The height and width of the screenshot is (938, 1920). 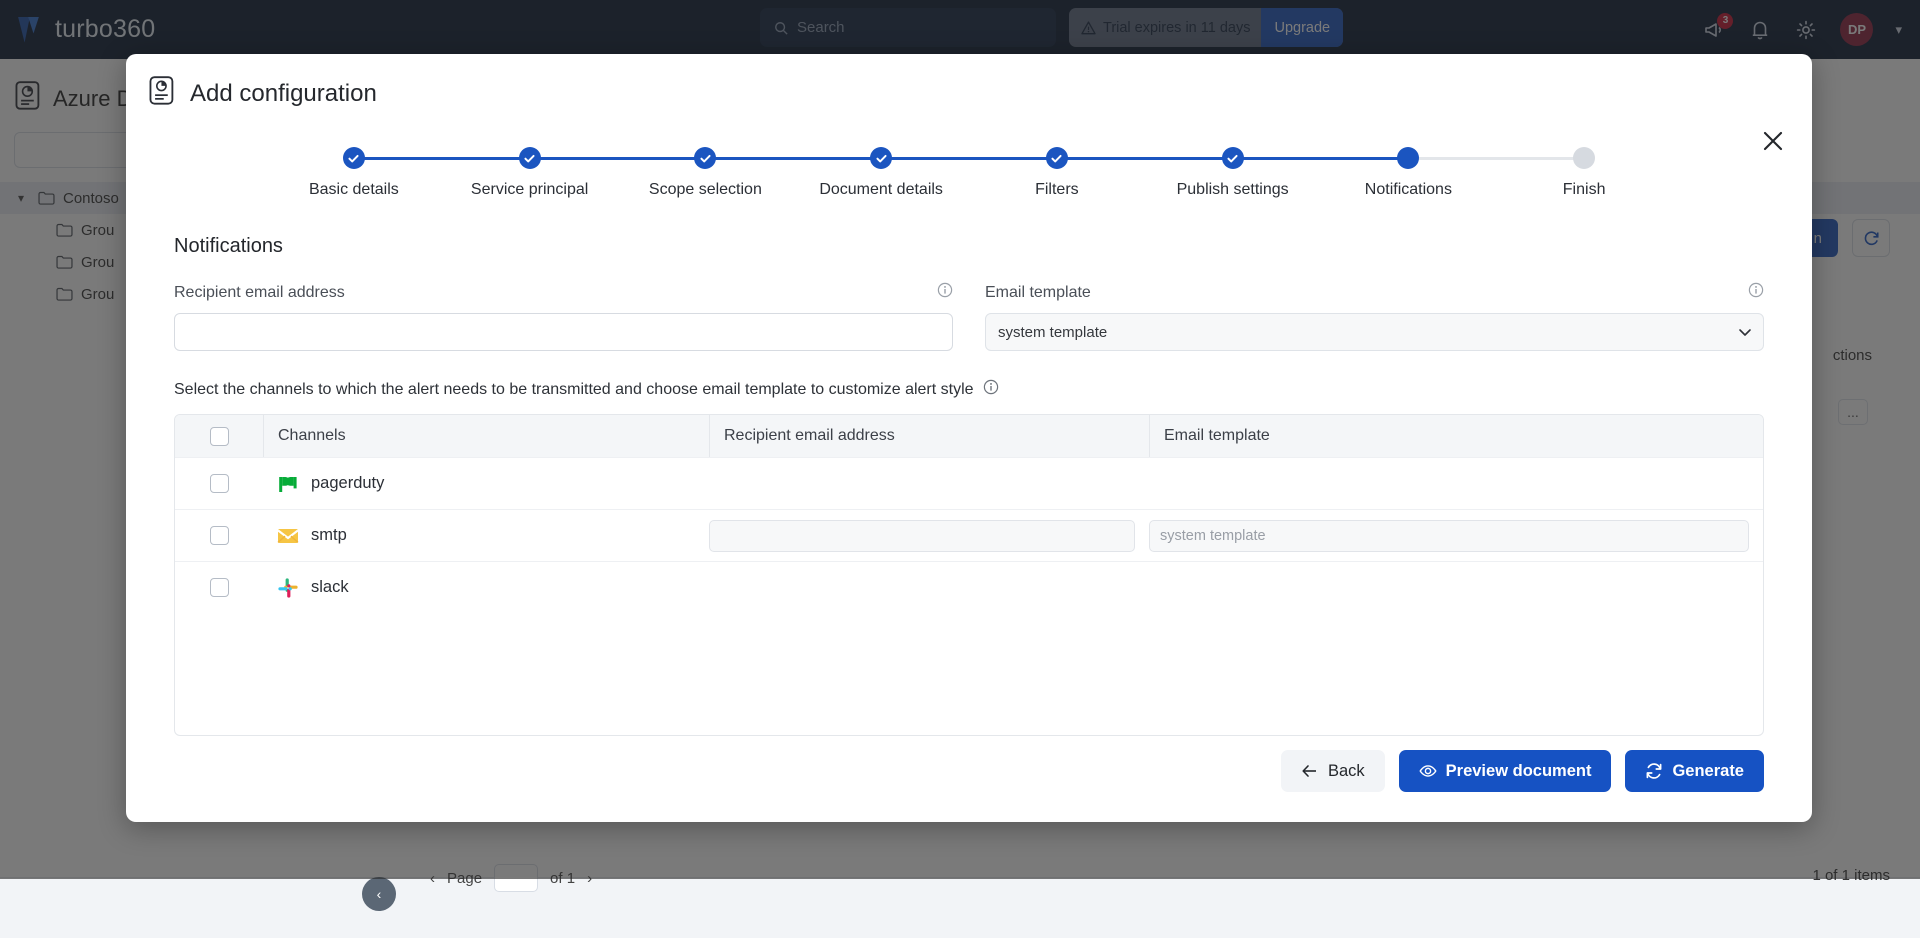 I want to click on refresh-icon, so click(x=1654, y=771).